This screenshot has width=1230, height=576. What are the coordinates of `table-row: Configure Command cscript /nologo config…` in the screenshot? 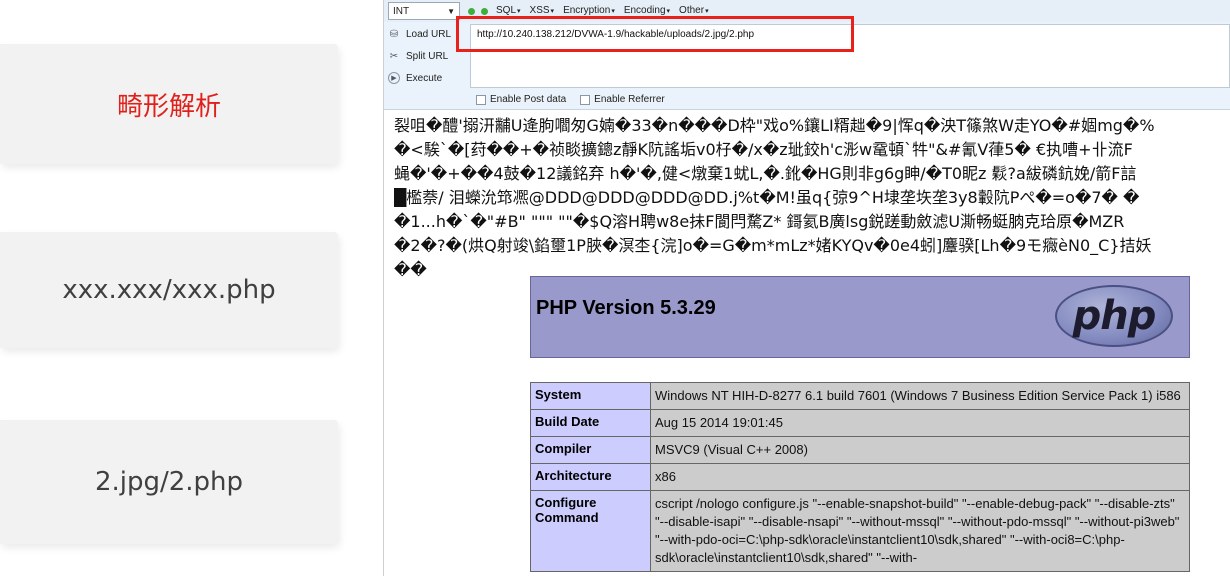 It's located at (860, 531).